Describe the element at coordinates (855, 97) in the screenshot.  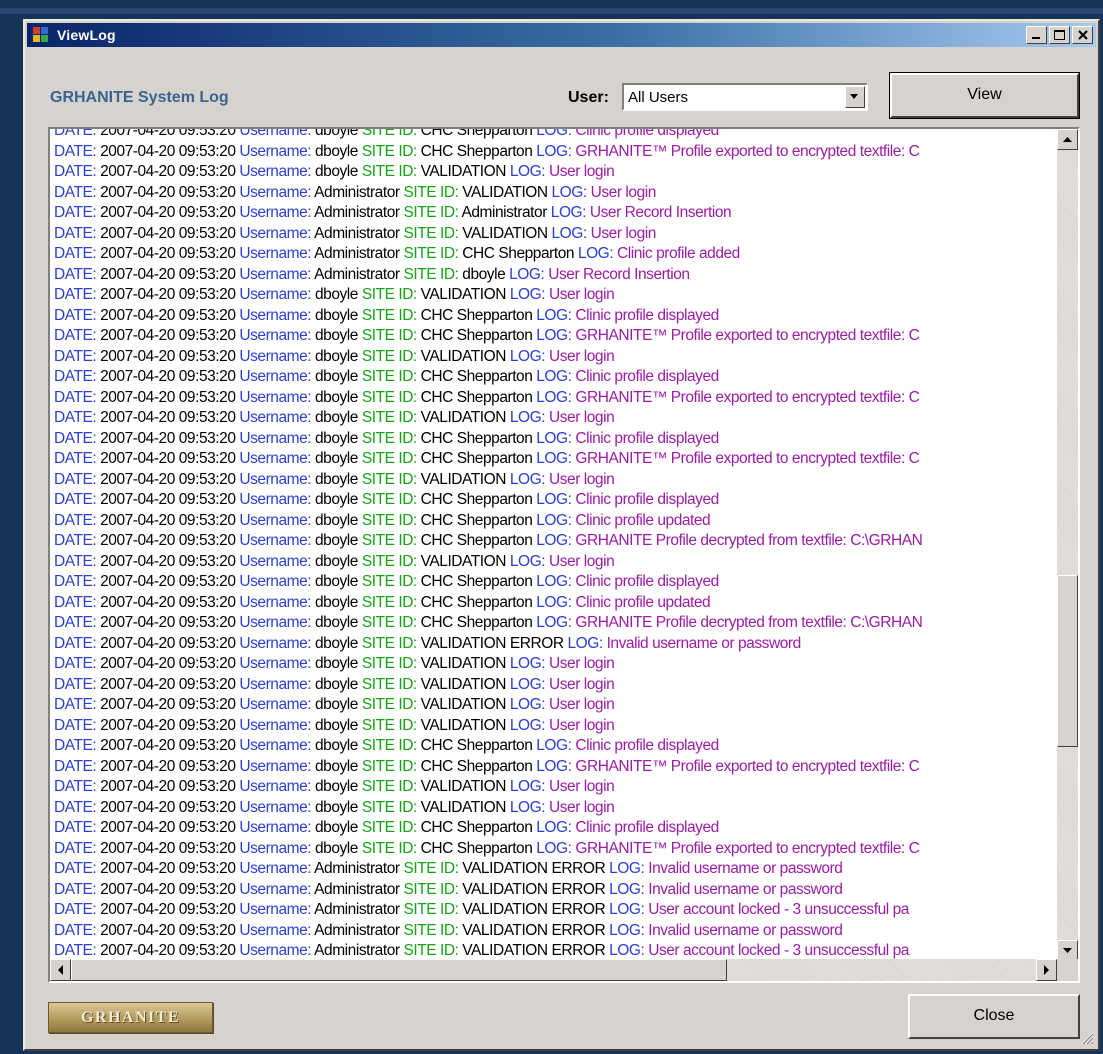
I see `user-select-dropdown-button` at that location.